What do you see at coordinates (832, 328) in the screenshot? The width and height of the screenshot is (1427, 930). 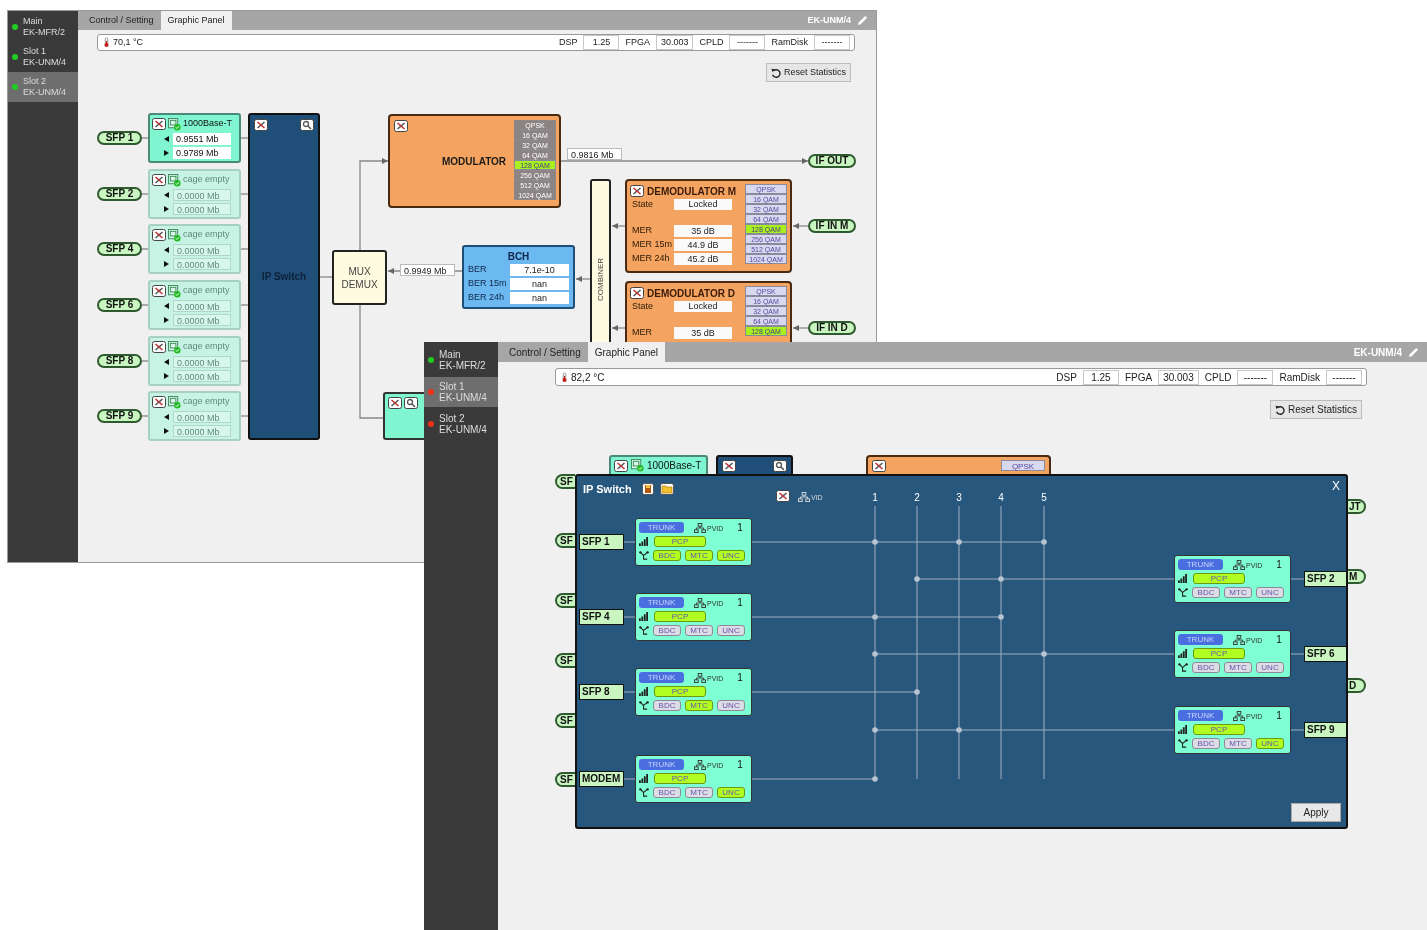 I see `interface-label: IF IN D` at bounding box center [832, 328].